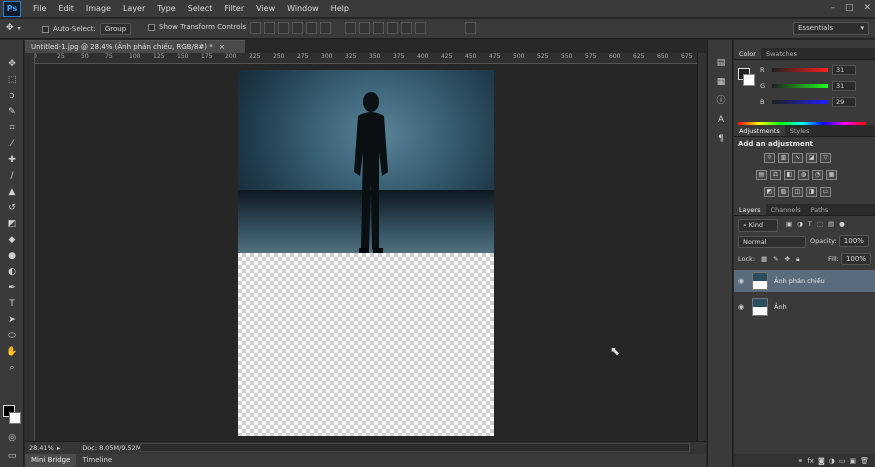 The height and width of the screenshot is (467, 875). What do you see at coordinates (769, 158) in the screenshot?
I see `brightness-contrast-icon: ☼` at bounding box center [769, 158].